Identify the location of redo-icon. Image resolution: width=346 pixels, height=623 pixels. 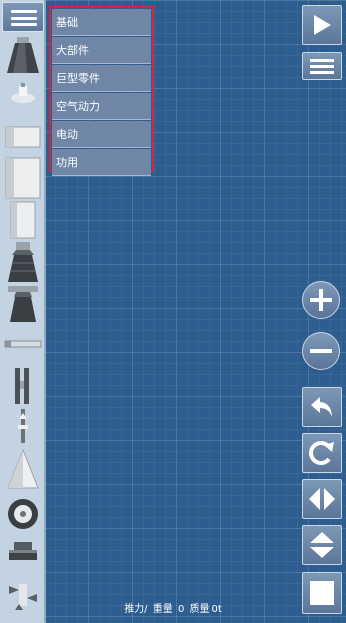
(321, 453).